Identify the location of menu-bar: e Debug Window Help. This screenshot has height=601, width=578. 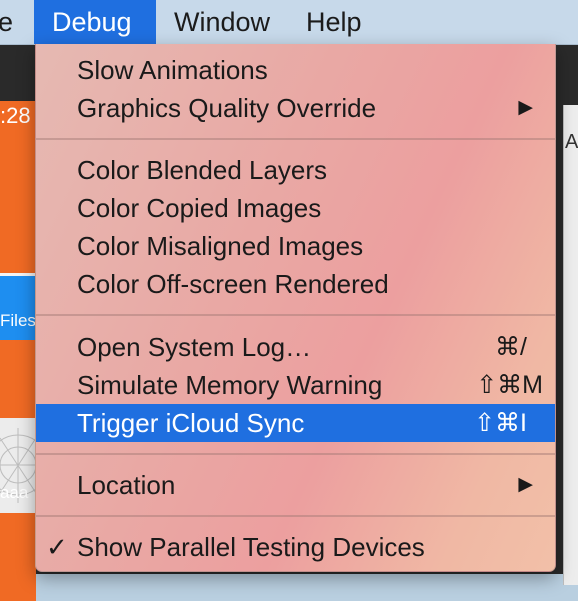
(289, 22).